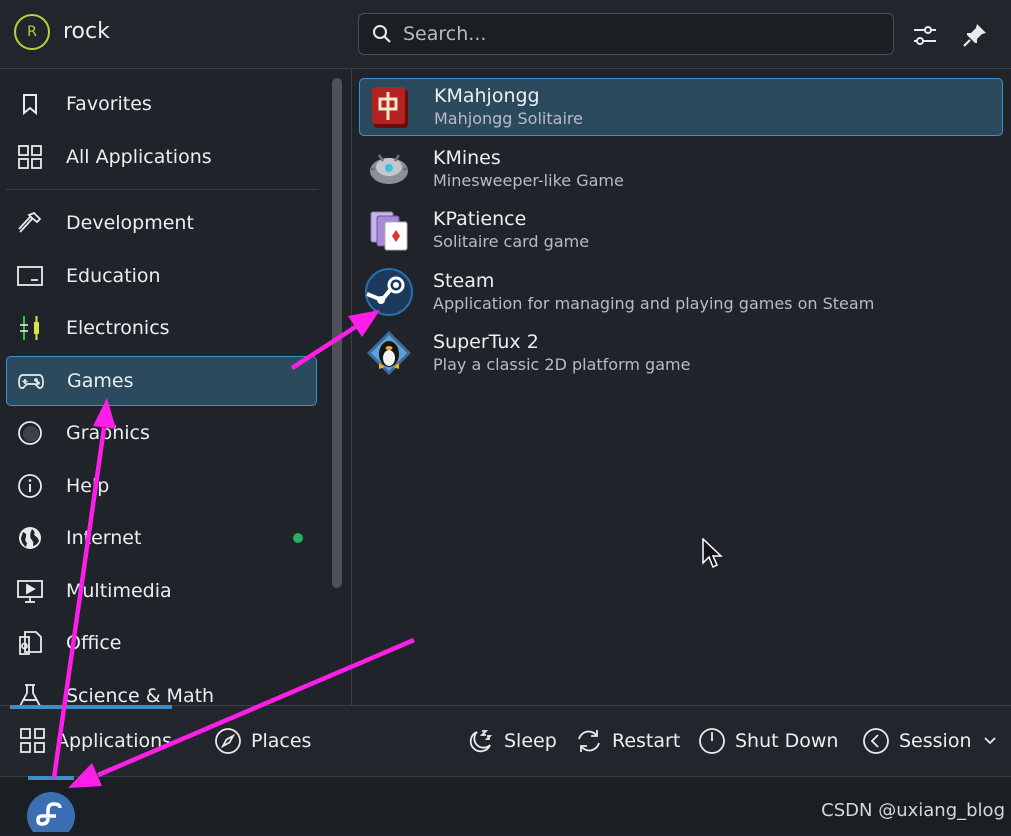  What do you see at coordinates (390, 107) in the screenshot?
I see `mahjongg-icon` at bounding box center [390, 107].